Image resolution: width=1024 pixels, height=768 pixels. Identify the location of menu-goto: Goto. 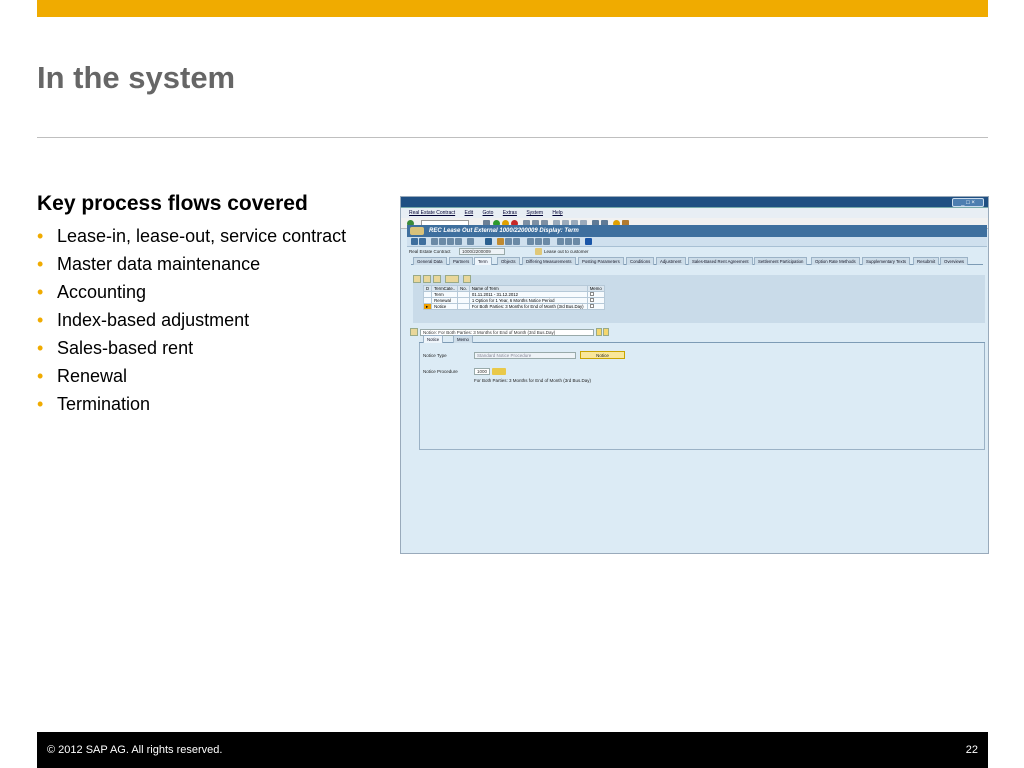
(488, 213).